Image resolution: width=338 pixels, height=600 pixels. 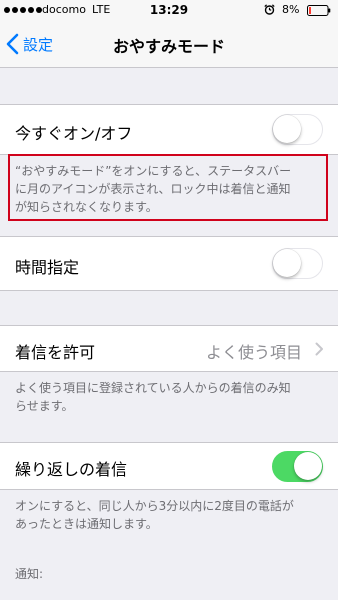 What do you see at coordinates (168, 187) in the screenshot?
I see `highlight-annotation-box` at bounding box center [168, 187].